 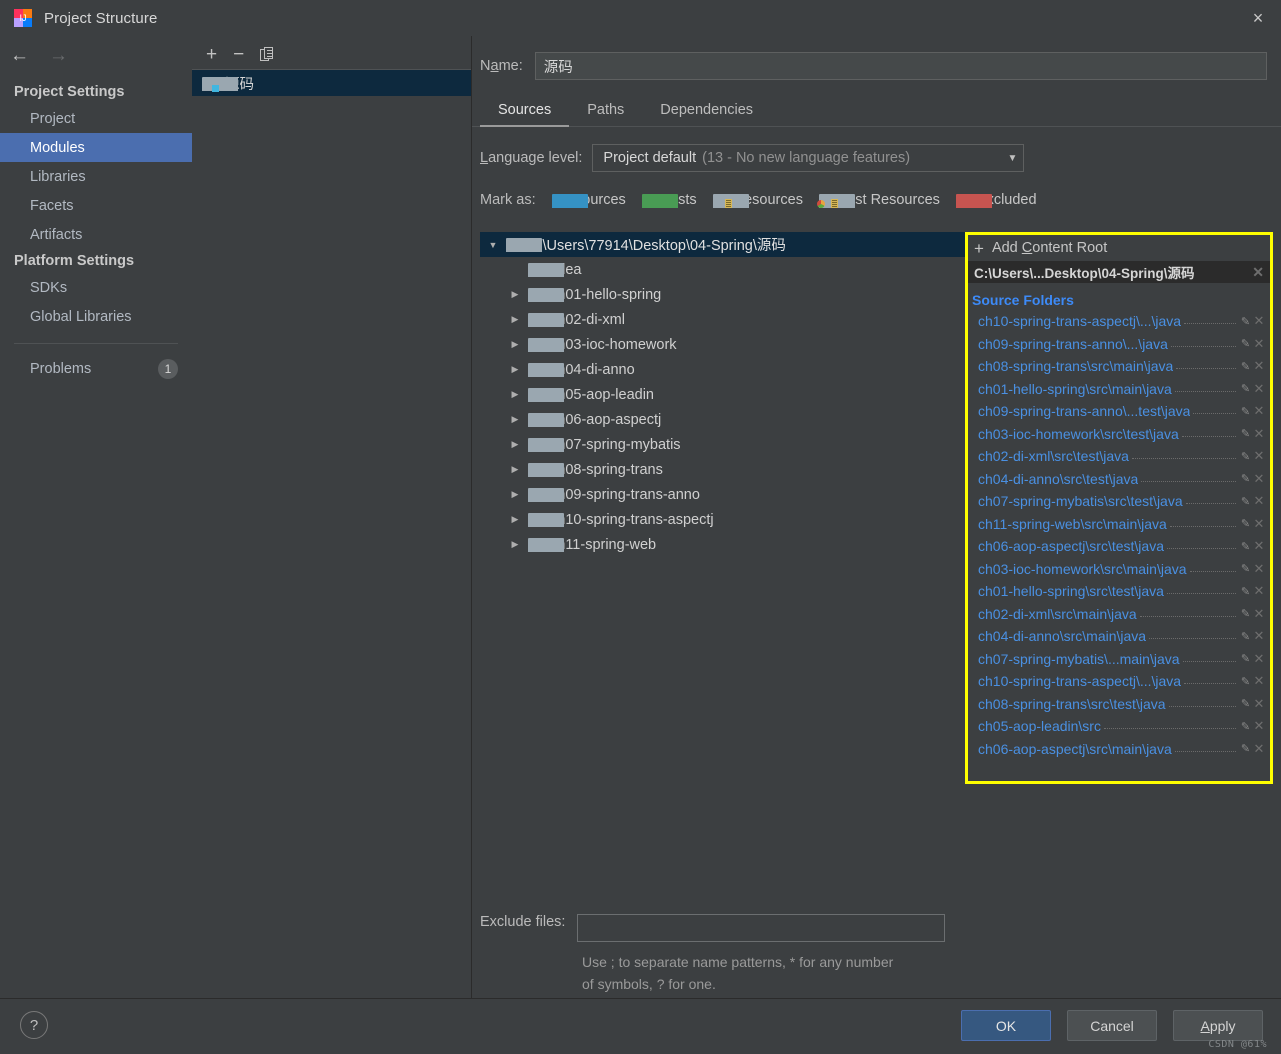 I want to click on source-folder-row: ch01-hello-spring\src\main\java ✎ ✕, so click(x=1119, y=389).